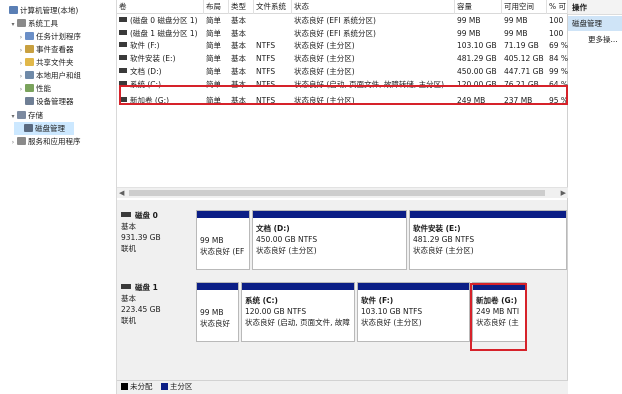 Image resolution: width=622 pixels, height=394 pixels. Describe the element at coordinates (121, 193) in the screenshot. I see `scroll-left-icon: ◀` at that location.